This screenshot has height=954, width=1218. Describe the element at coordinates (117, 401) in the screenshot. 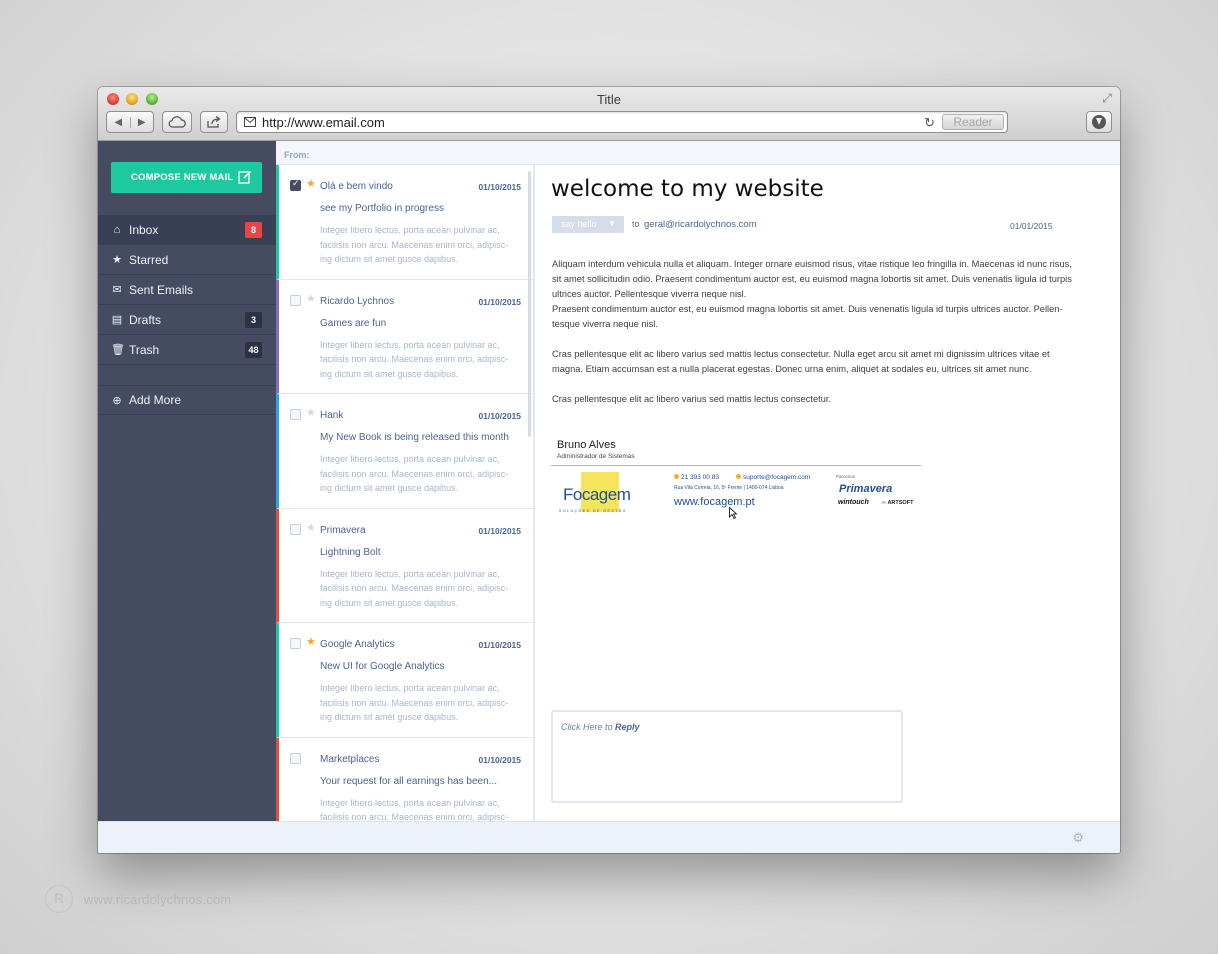

I see `plus-circle-icon: ⊕` at that location.